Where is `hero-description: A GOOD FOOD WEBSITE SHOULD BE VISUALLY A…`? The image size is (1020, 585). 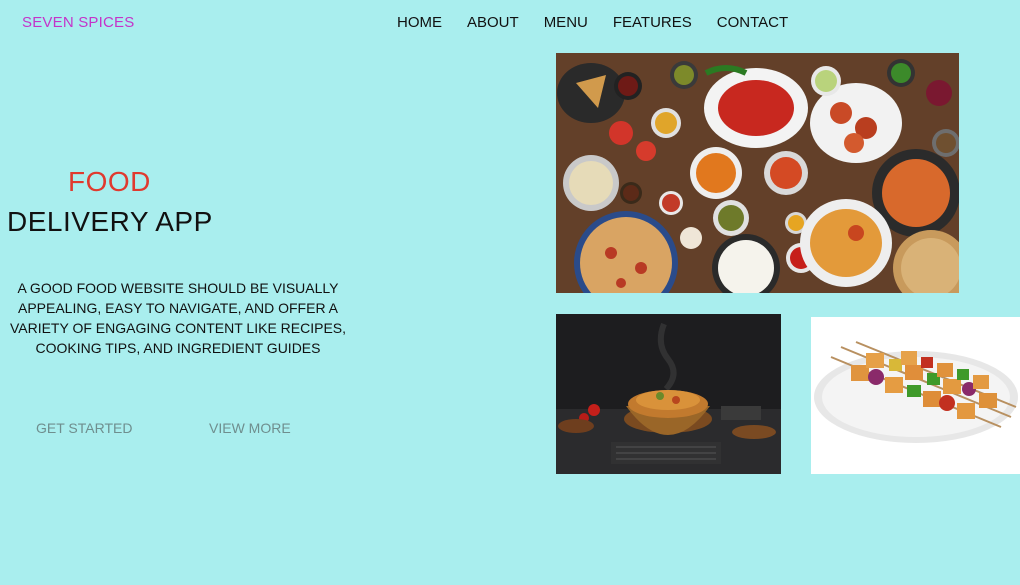
hero-description: A GOOD FOOD WEBSITE SHOULD BE VISUALLY A… is located at coordinates (178, 318).